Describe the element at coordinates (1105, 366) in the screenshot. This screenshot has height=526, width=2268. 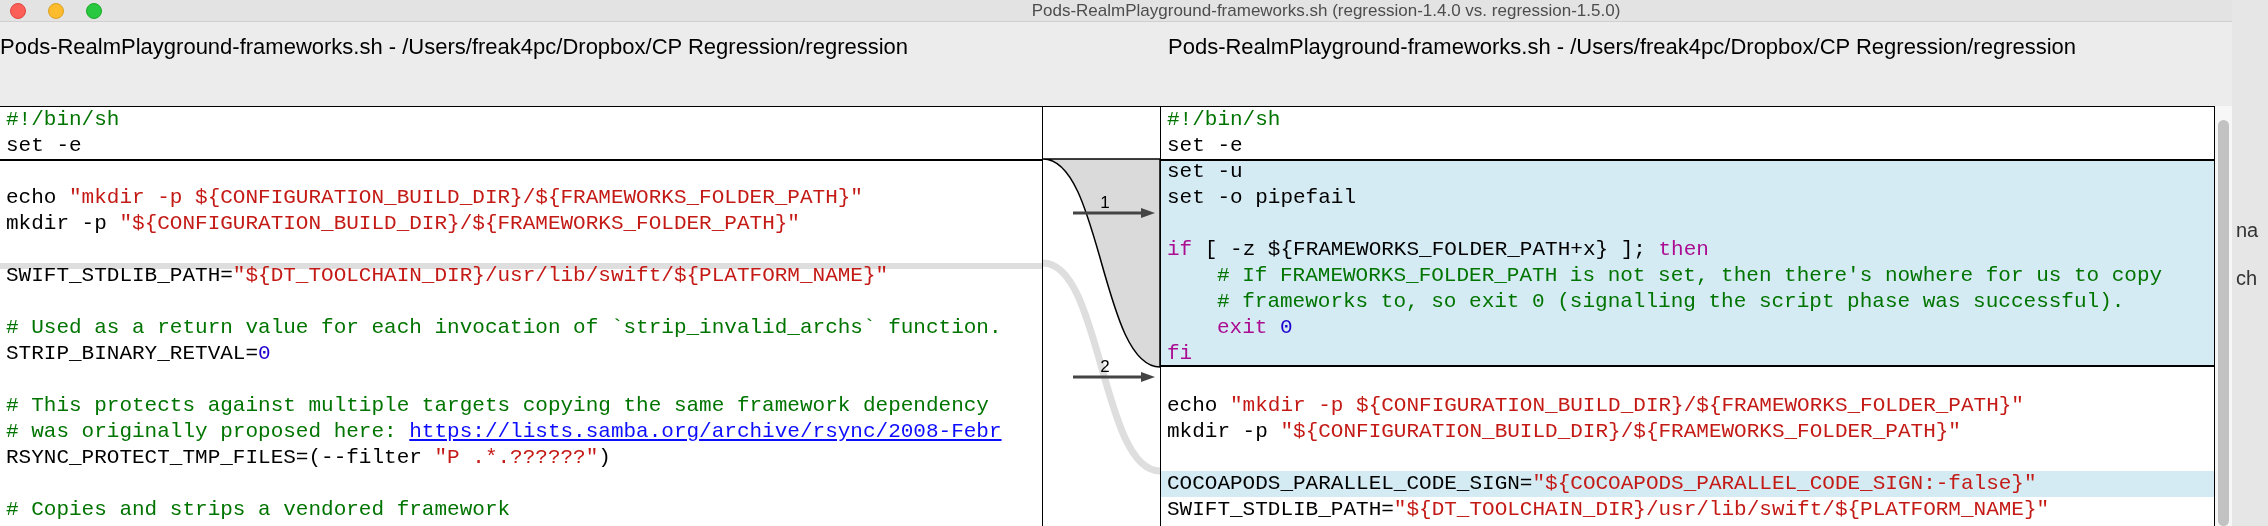
I see `diff-number: 2` at that location.